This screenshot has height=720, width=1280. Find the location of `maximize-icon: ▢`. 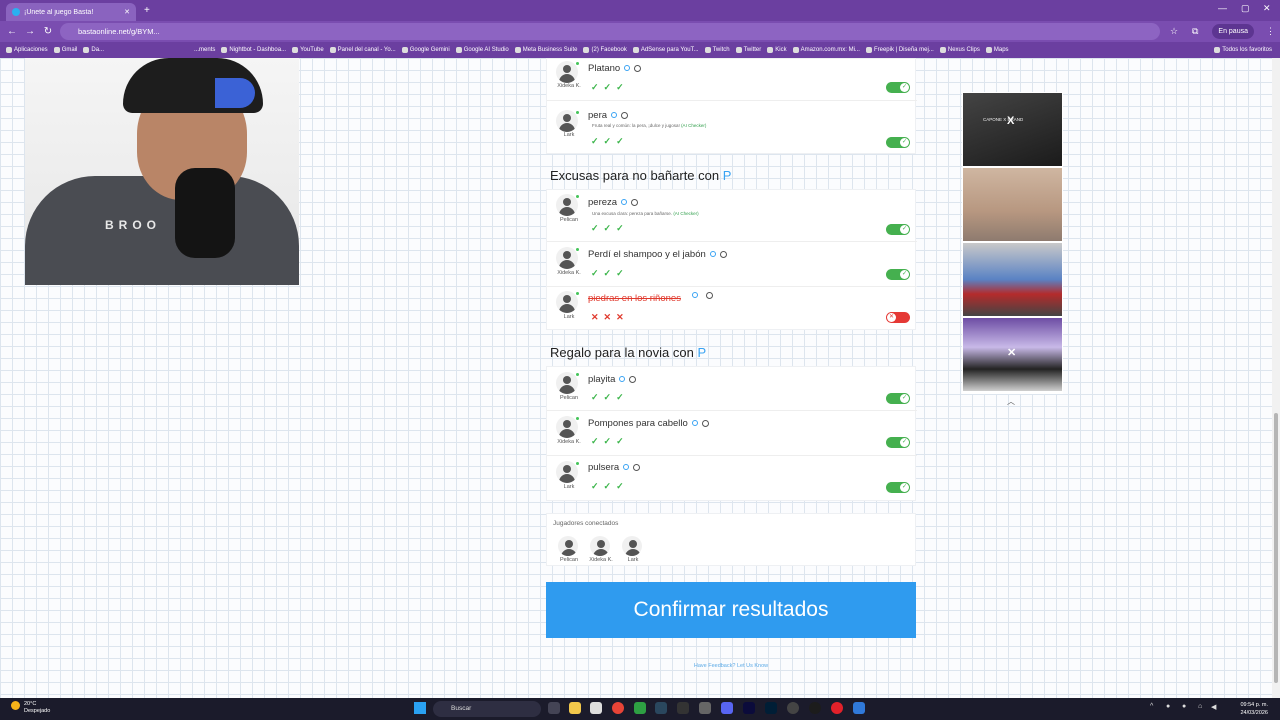

maximize-icon: ▢ is located at coordinates (1245, 8).